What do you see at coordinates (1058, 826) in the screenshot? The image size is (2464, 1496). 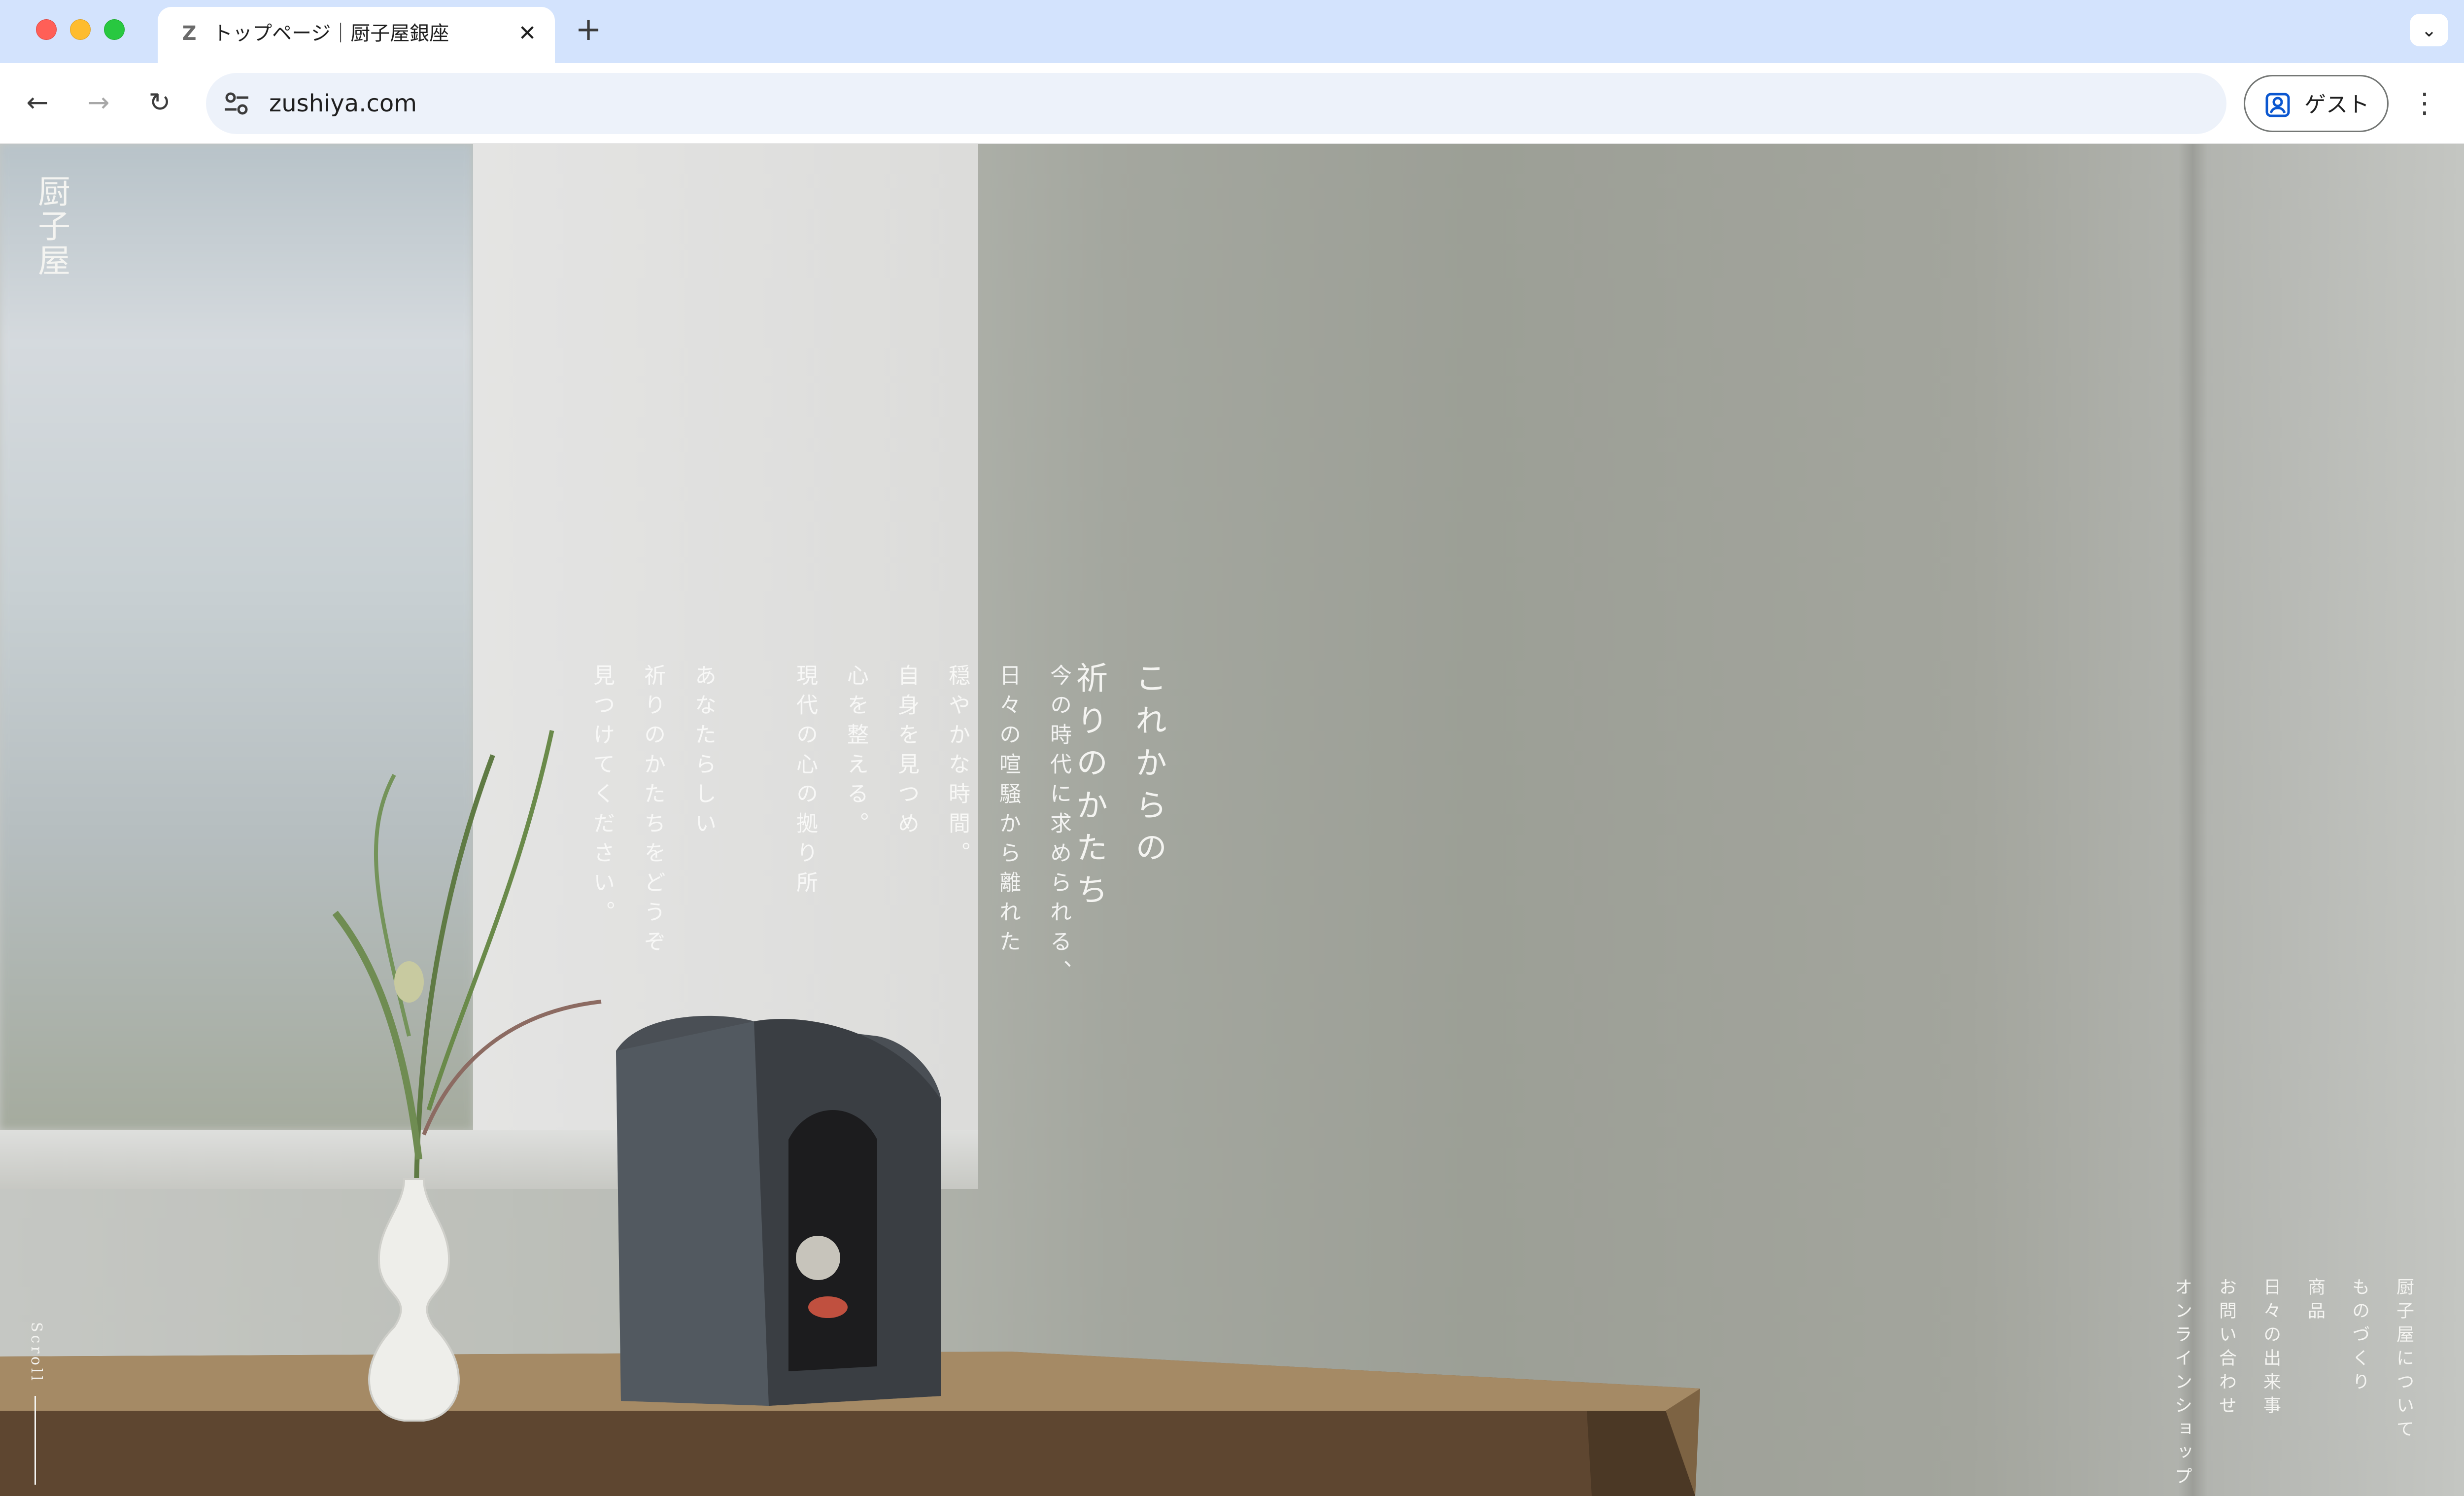 I see `body-line: 今の時代に求められる、` at bounding box center [1058, 826].